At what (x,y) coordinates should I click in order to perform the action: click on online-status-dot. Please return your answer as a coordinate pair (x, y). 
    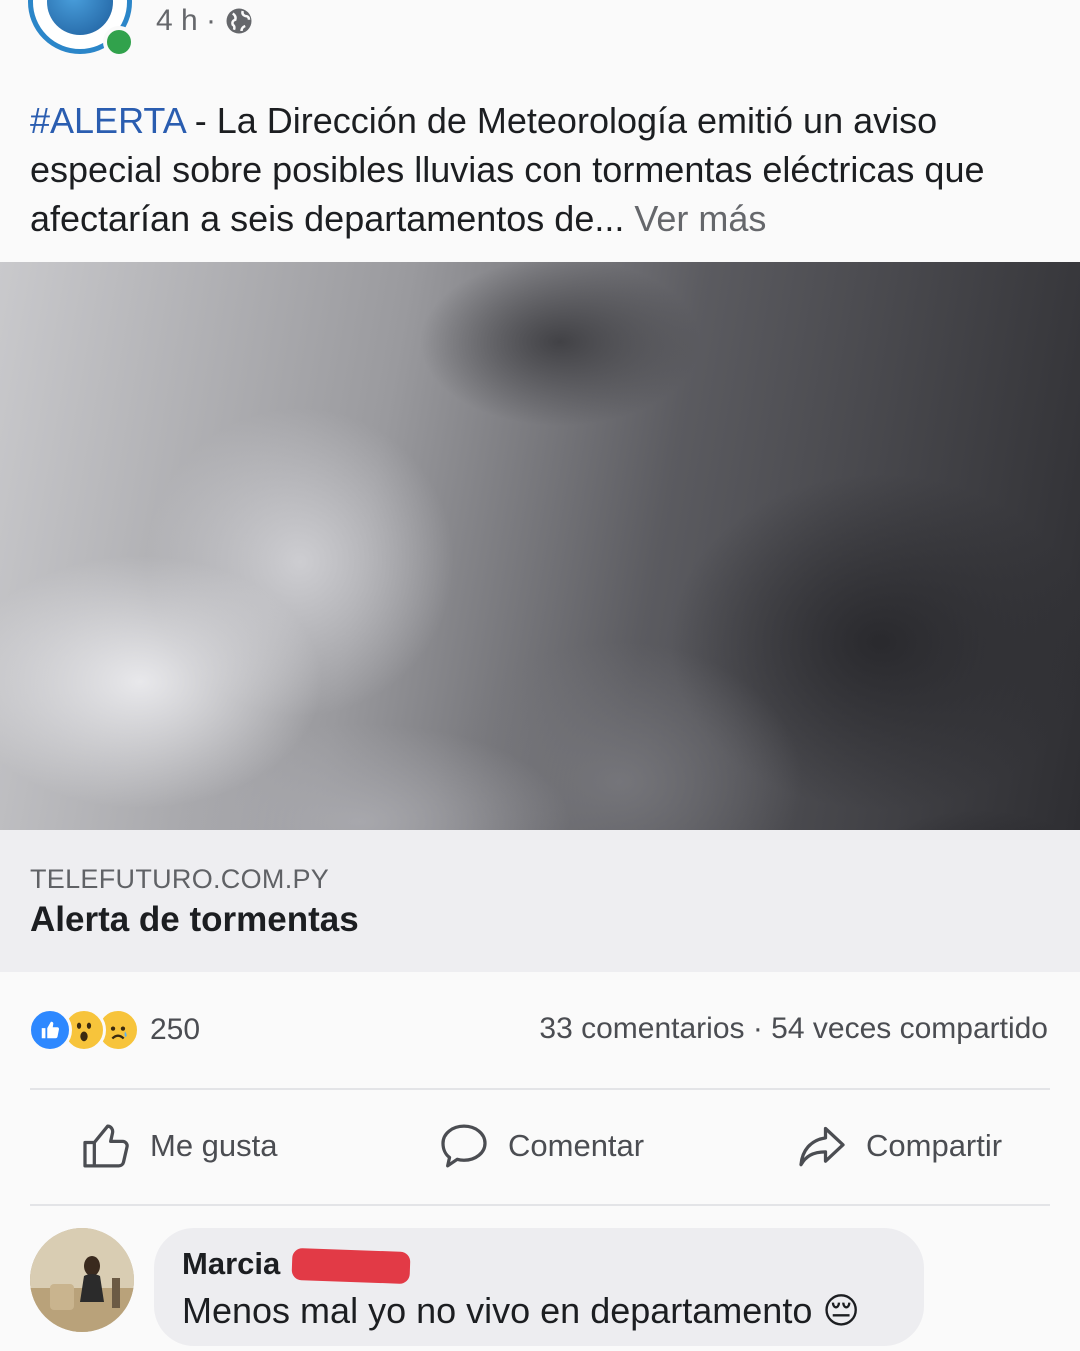
    Looking at the image, I should click on (119, 42).